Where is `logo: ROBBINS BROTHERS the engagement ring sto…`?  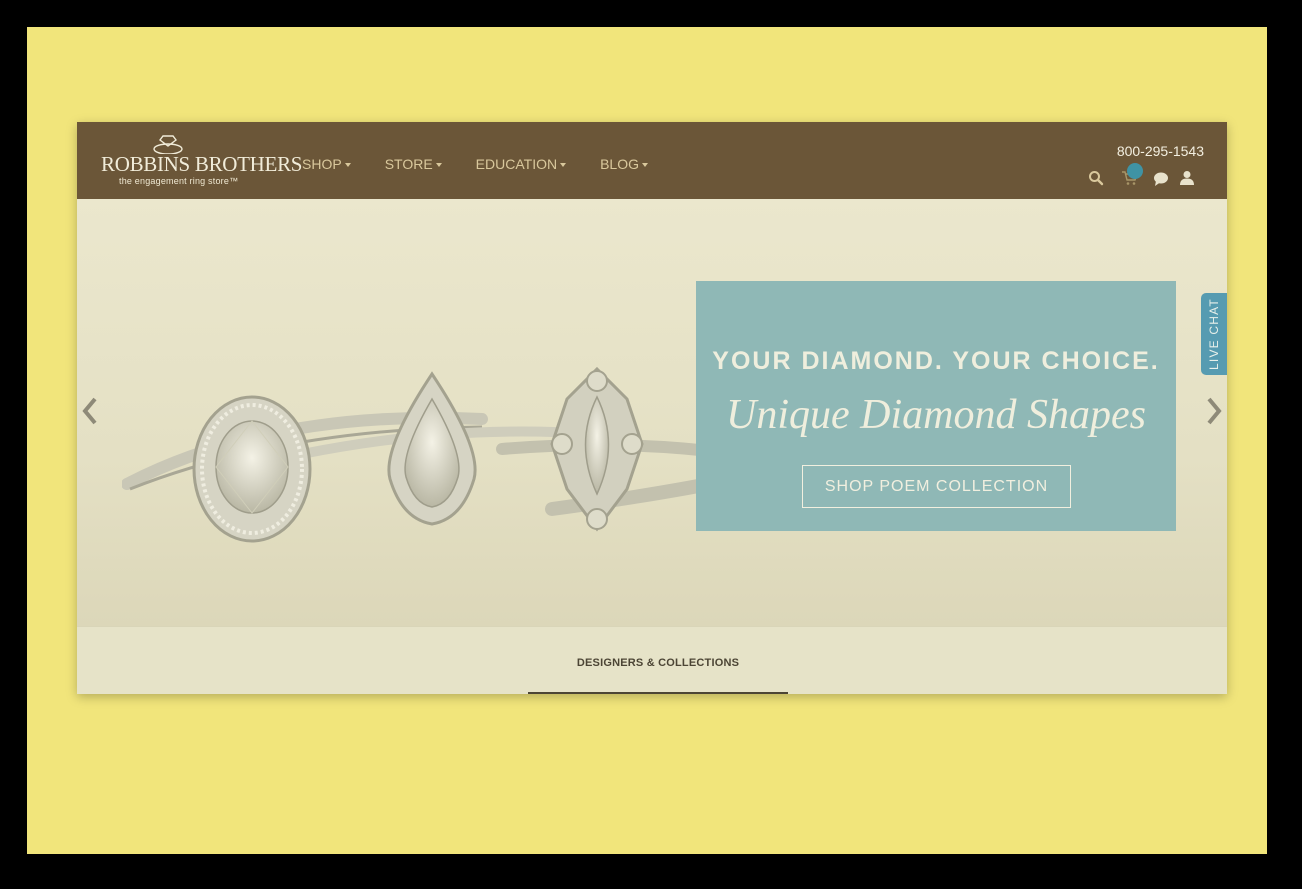
logo: ROBBINS BROTHERS the engagement ring sto… is located at coordinates (200, 162).